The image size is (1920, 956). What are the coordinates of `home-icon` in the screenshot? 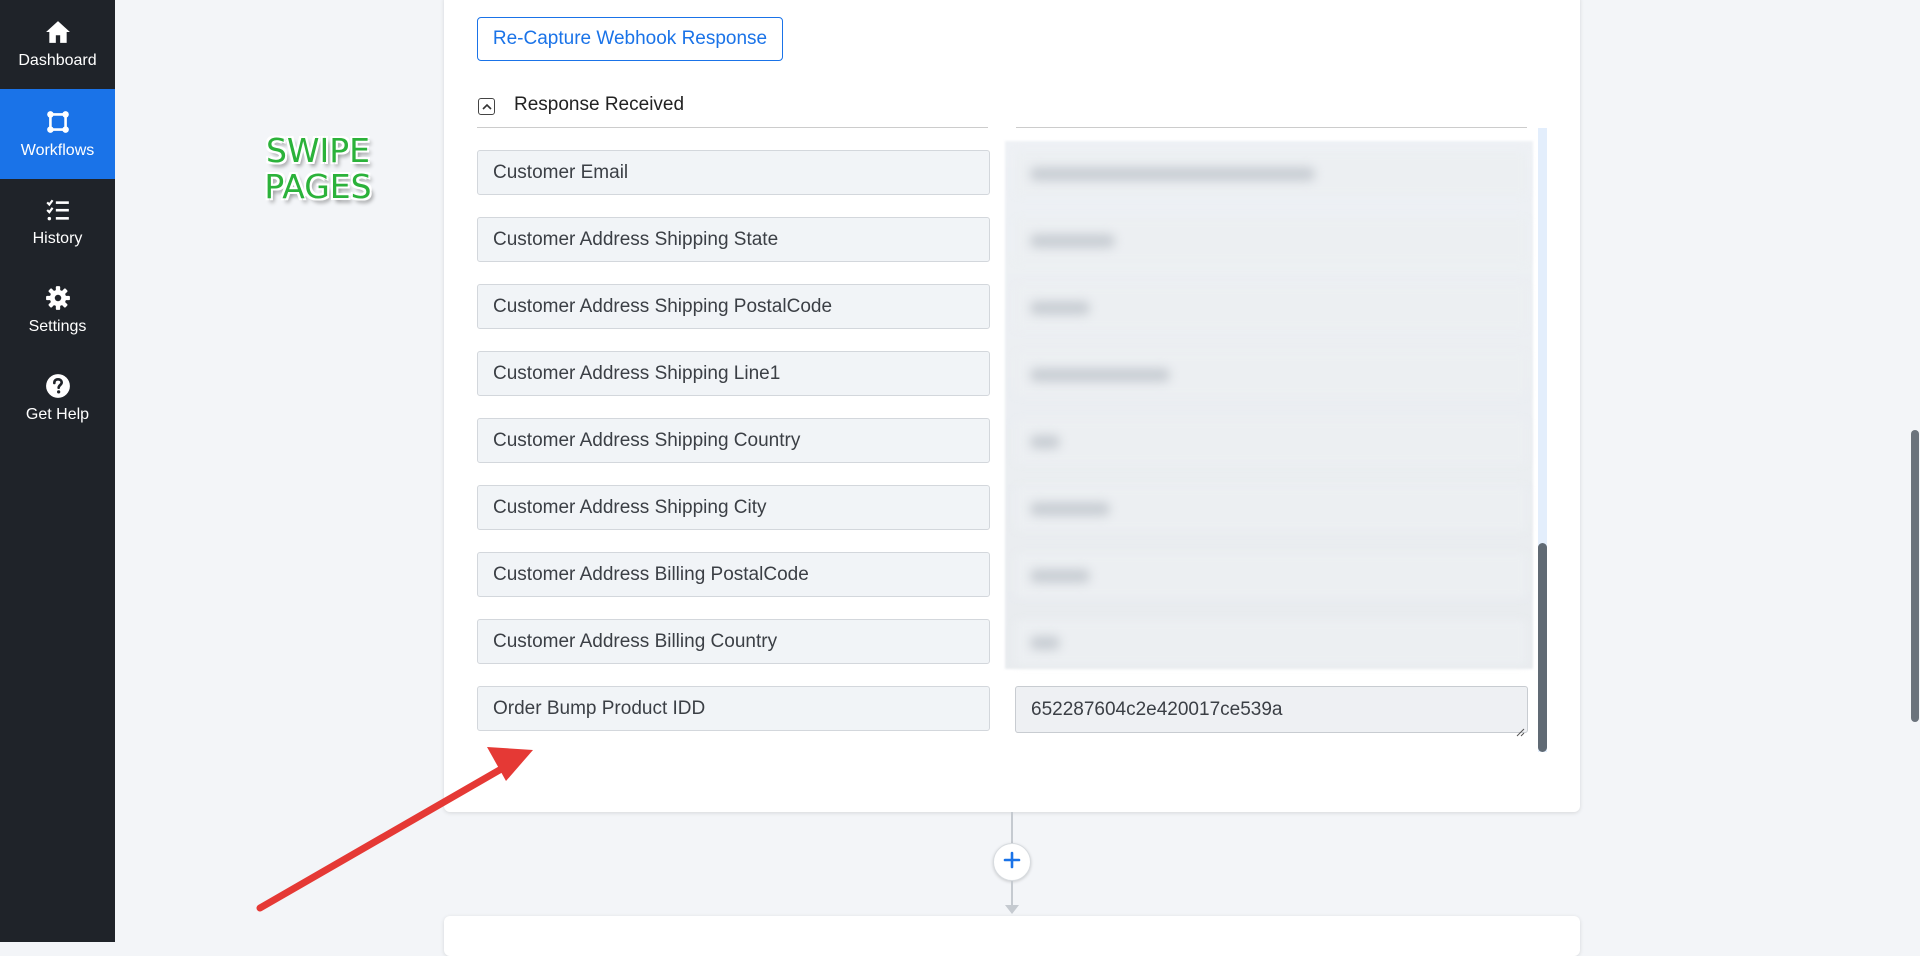 It's located at (58, 32).